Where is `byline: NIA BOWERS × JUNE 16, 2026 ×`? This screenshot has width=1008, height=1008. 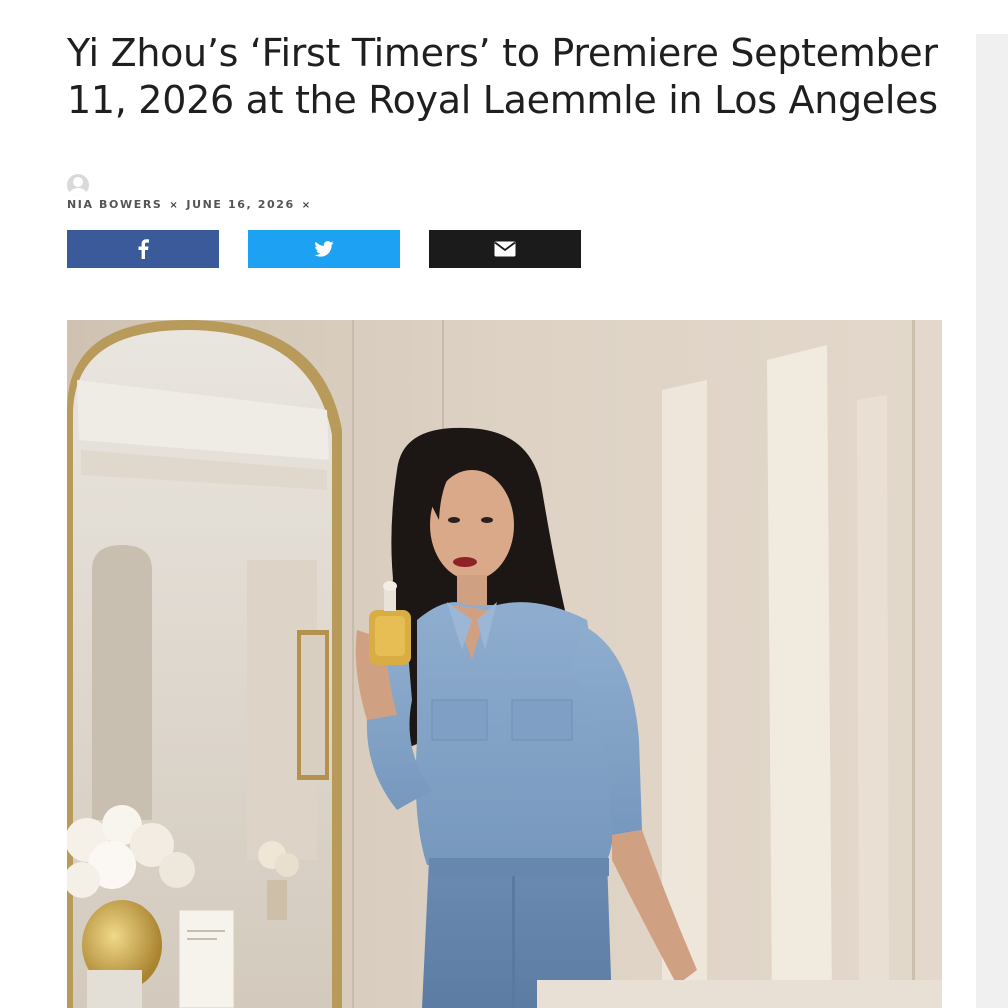
byline: NIA BOWERS × JUNE 16, 2026 × is located at coordinates (193, 204).